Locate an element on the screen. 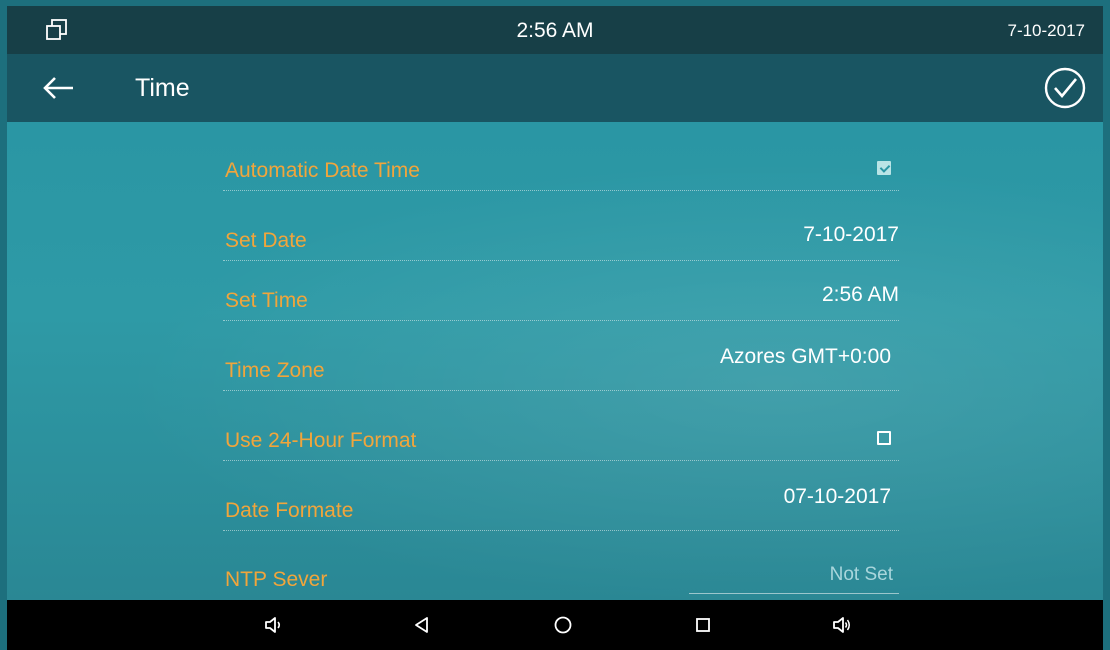 The height and width of the screenshot is (650, 1110). automatic-date-time-checkbox is located at coordinates (884, 168).